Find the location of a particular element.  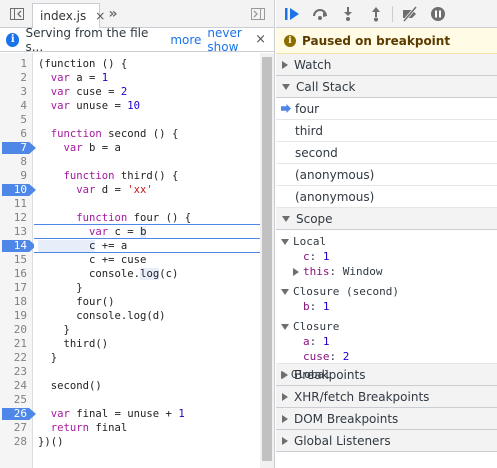

step-over-icon is located at coordinates (320, 14).